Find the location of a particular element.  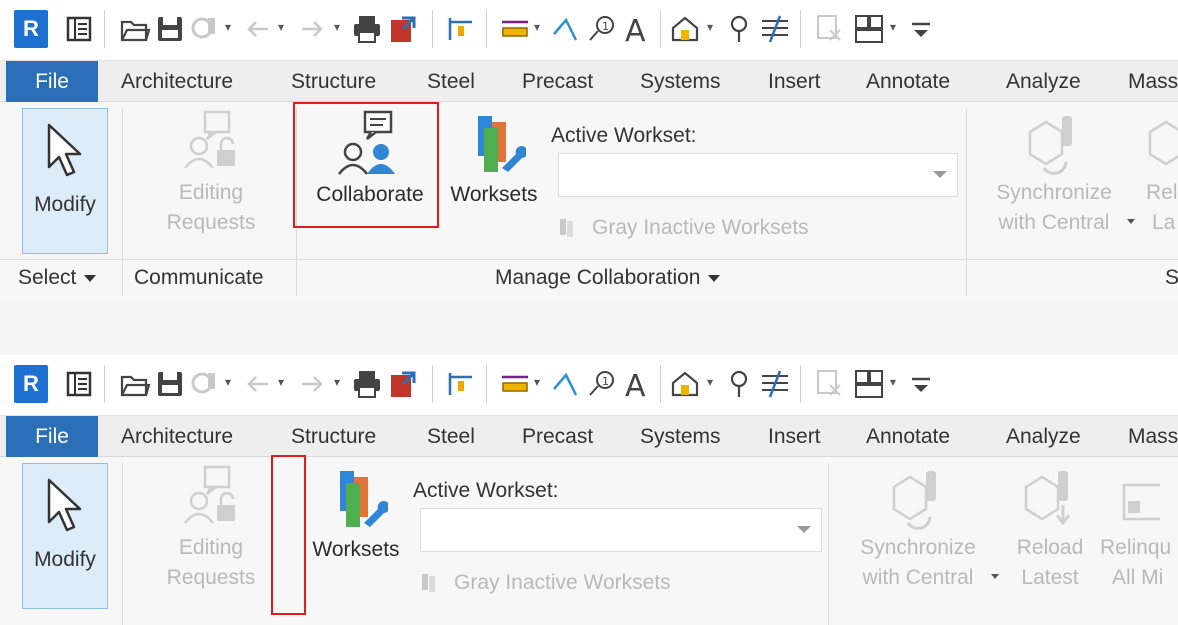

active-workset-label: Active Workset: is located at coordinates (624, 135).